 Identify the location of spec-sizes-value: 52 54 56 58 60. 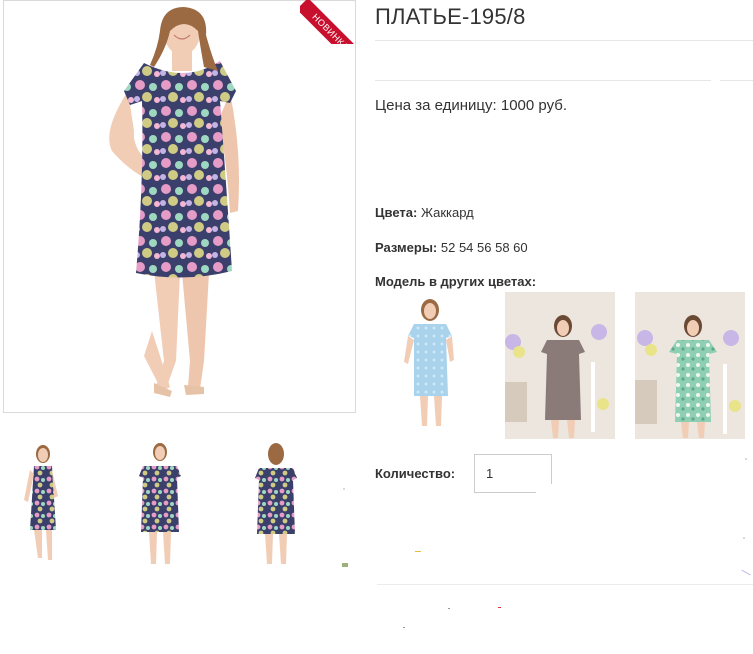
(484, 247).